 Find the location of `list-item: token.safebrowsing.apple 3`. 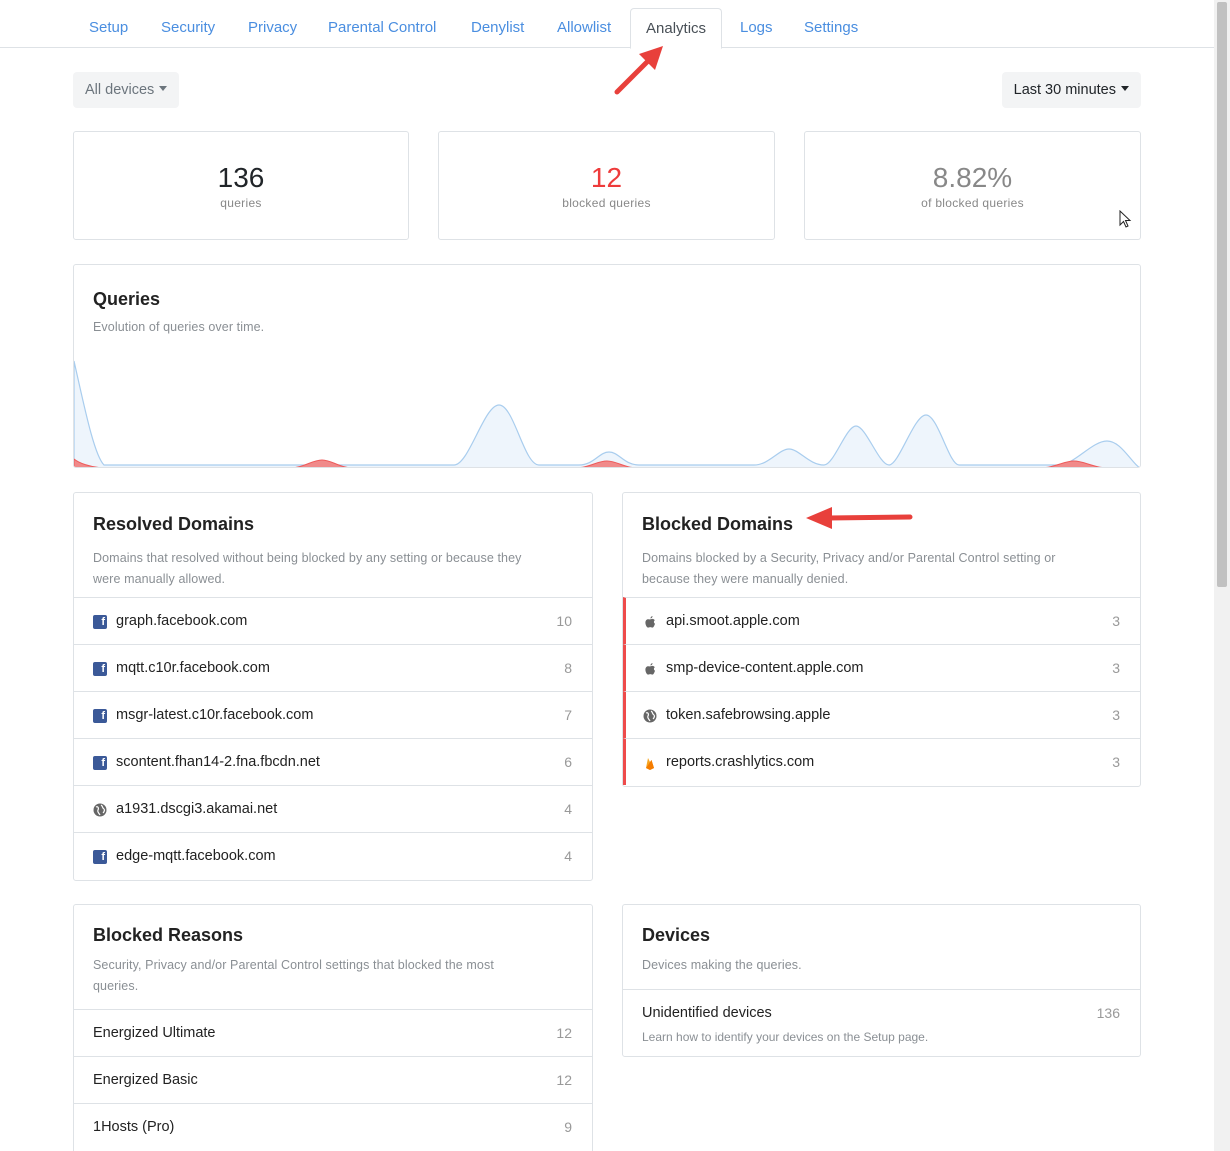

list-item: token.safebrowsing.apple 3 is located at coordinates (881, 714).